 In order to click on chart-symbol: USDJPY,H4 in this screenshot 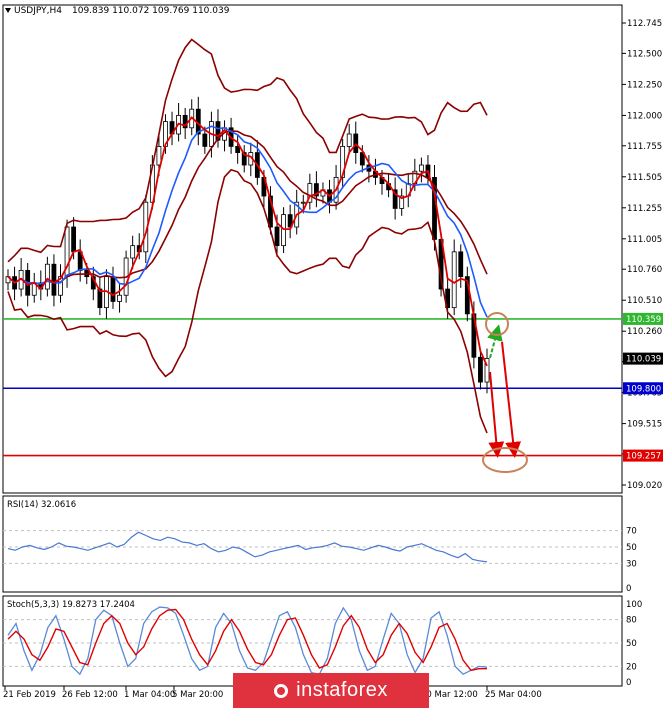, I will do `click(38, 11)`.